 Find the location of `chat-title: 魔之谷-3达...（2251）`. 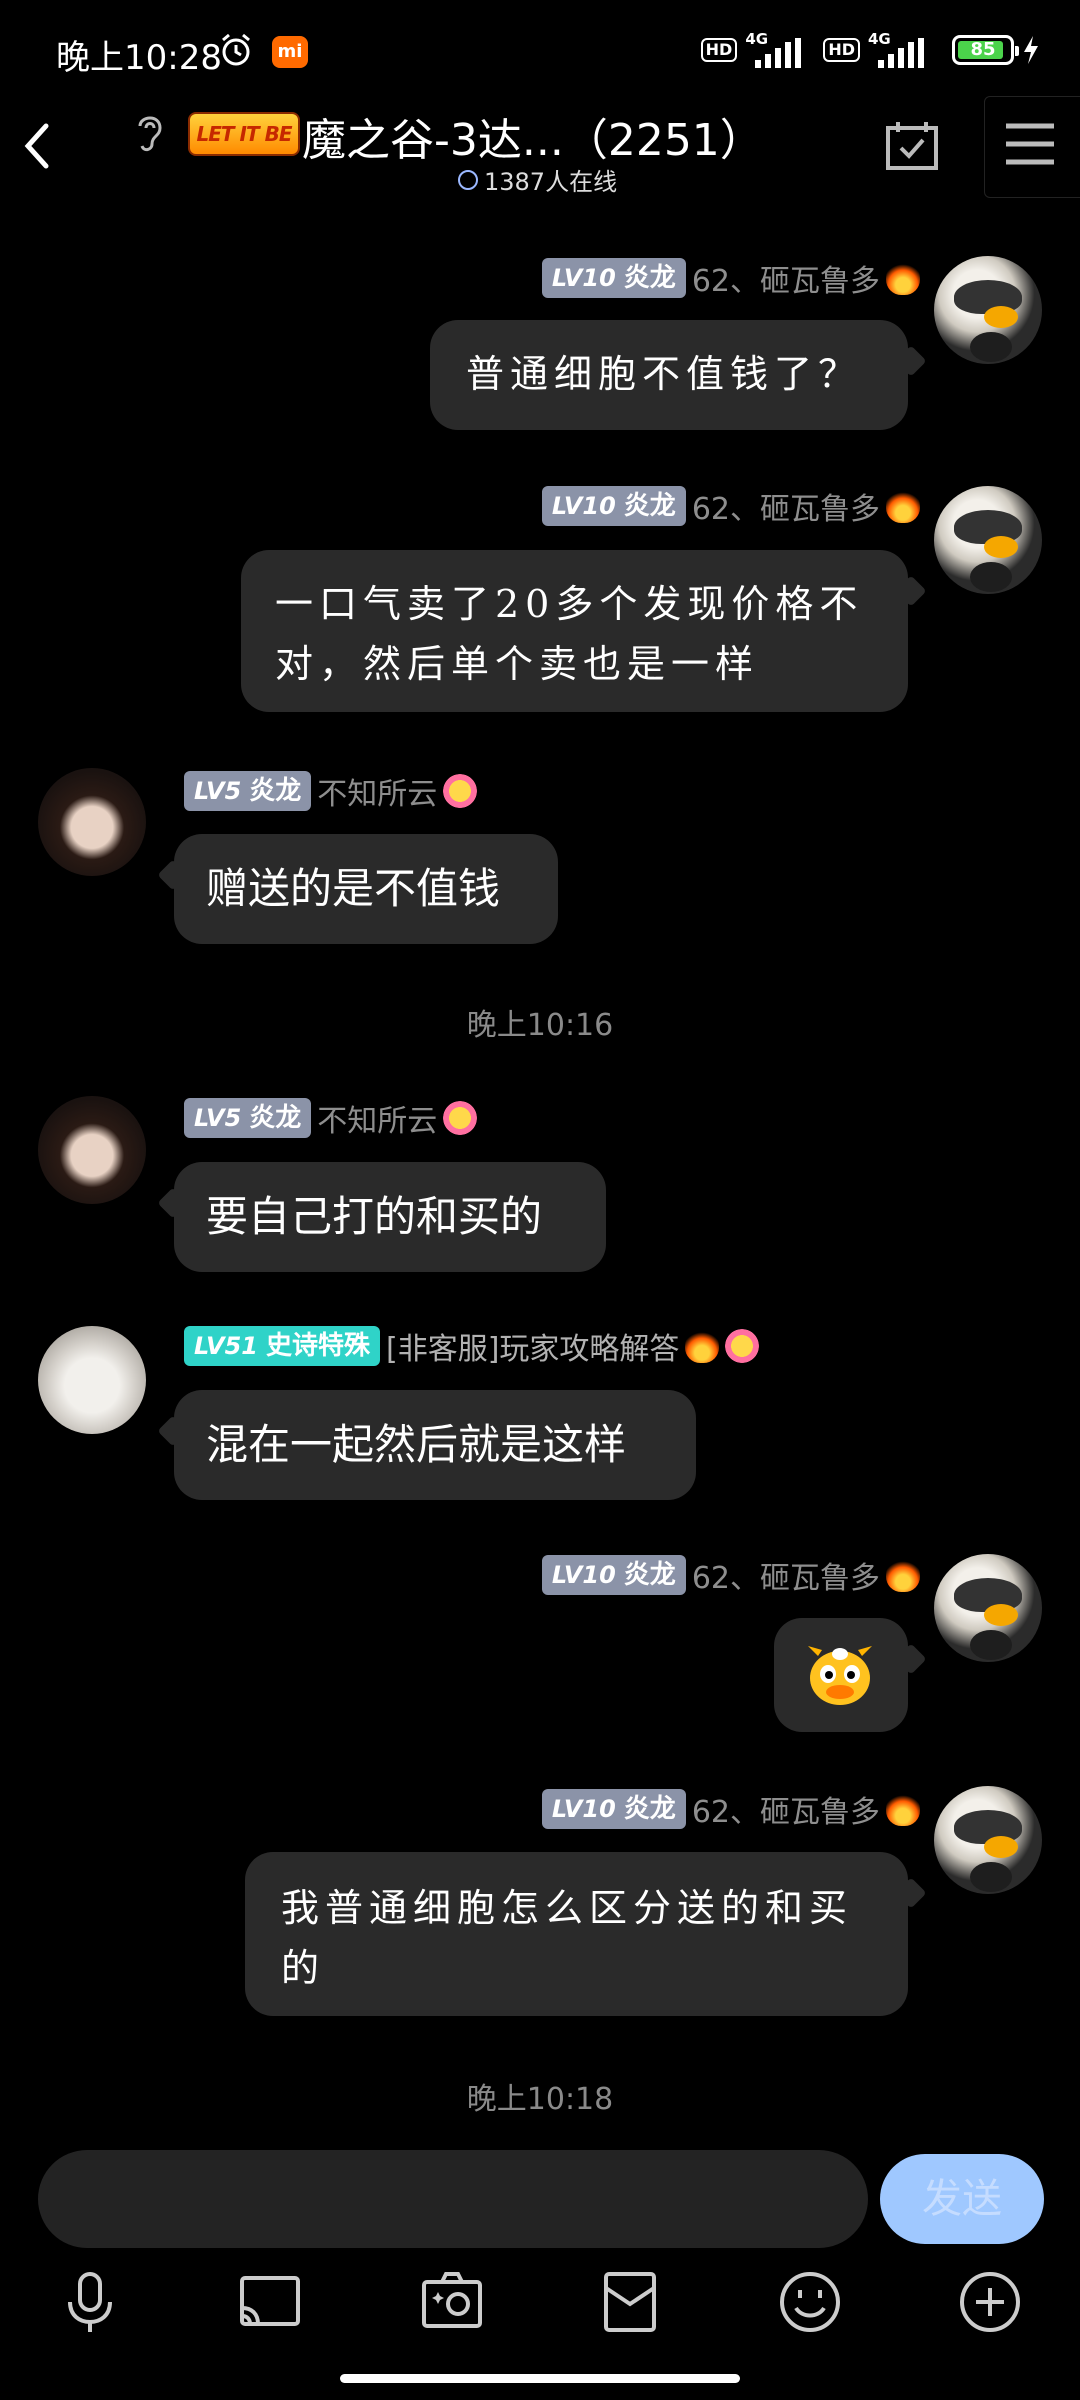

chat-title: 魔之谷-3达...（2251） is located at coordinates (533, 136).